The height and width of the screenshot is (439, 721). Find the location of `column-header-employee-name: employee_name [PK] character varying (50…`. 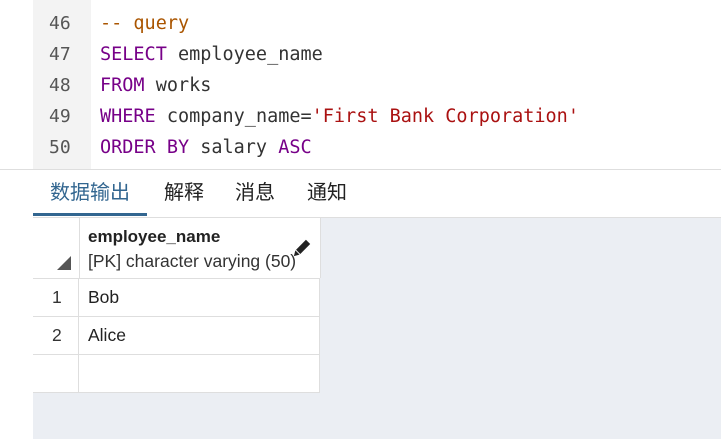

column-header-employee-name: employee_name [PK] character varying (50… is located at coordinates (200, 248).